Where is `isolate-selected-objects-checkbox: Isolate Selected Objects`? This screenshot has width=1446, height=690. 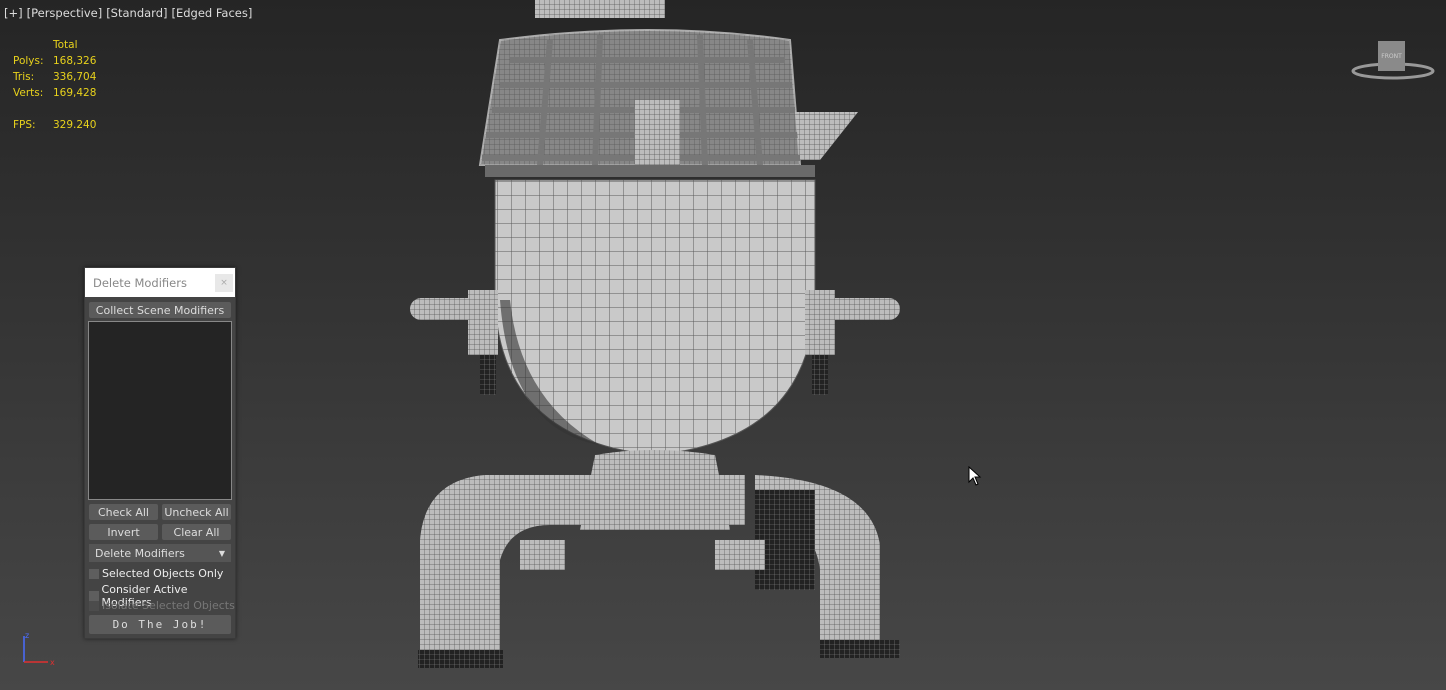
isolate-selected-objects-checkbox: Isolate Selected Objects is located at coordinates (162, 605).